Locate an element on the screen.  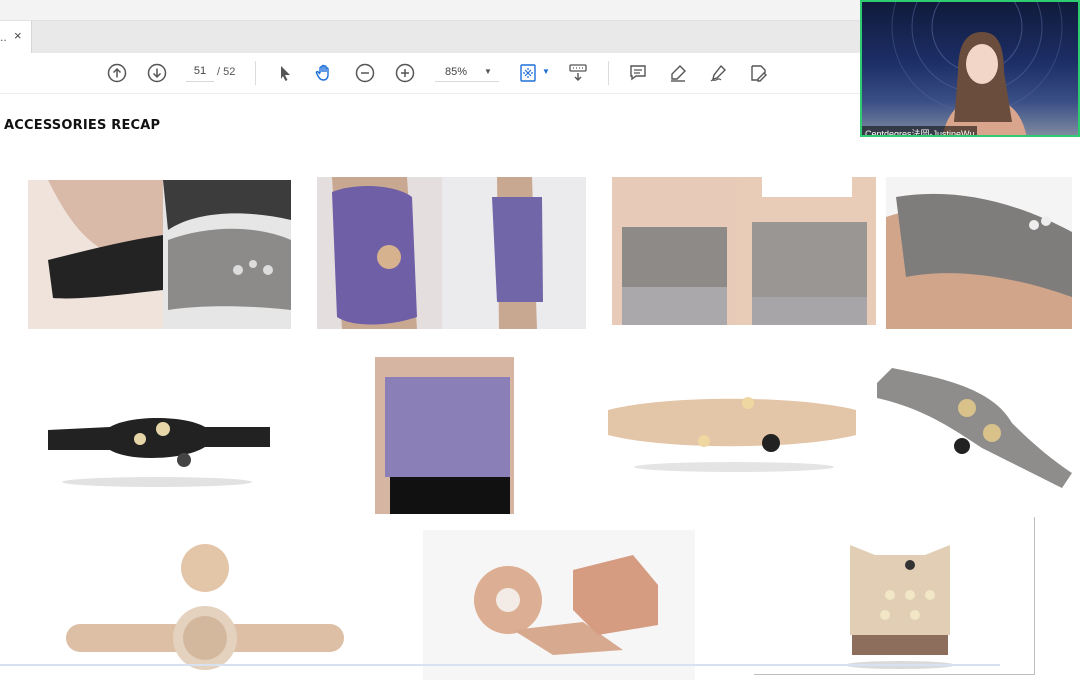
neck-brace-photo is located at coordinates (159, 254).